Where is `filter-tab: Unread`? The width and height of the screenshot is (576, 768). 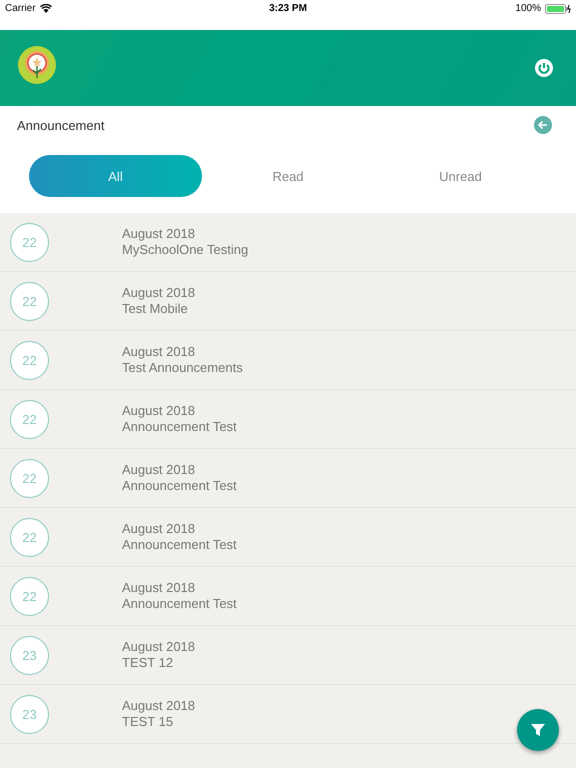
filter-tab: Unread is located at coordinates (460, 176).